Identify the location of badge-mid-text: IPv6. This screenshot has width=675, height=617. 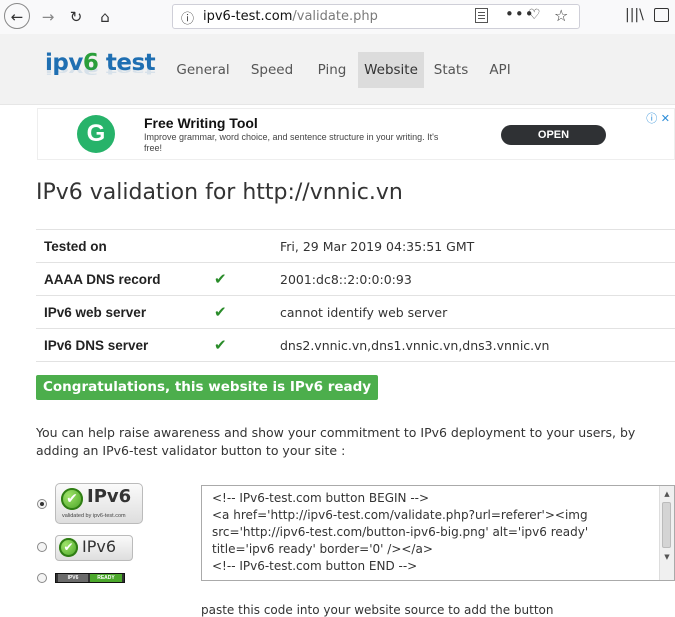
(99, 546).